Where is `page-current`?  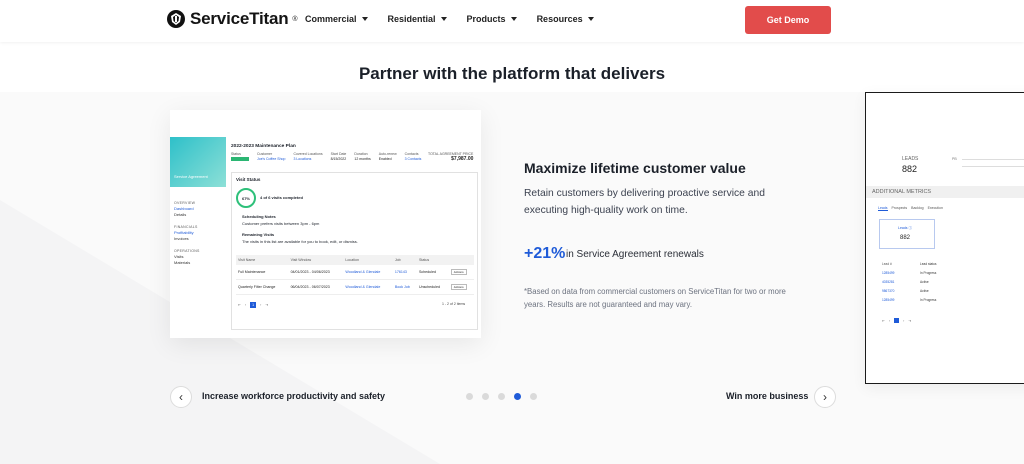 page-current is located at coordinates (897, 320).